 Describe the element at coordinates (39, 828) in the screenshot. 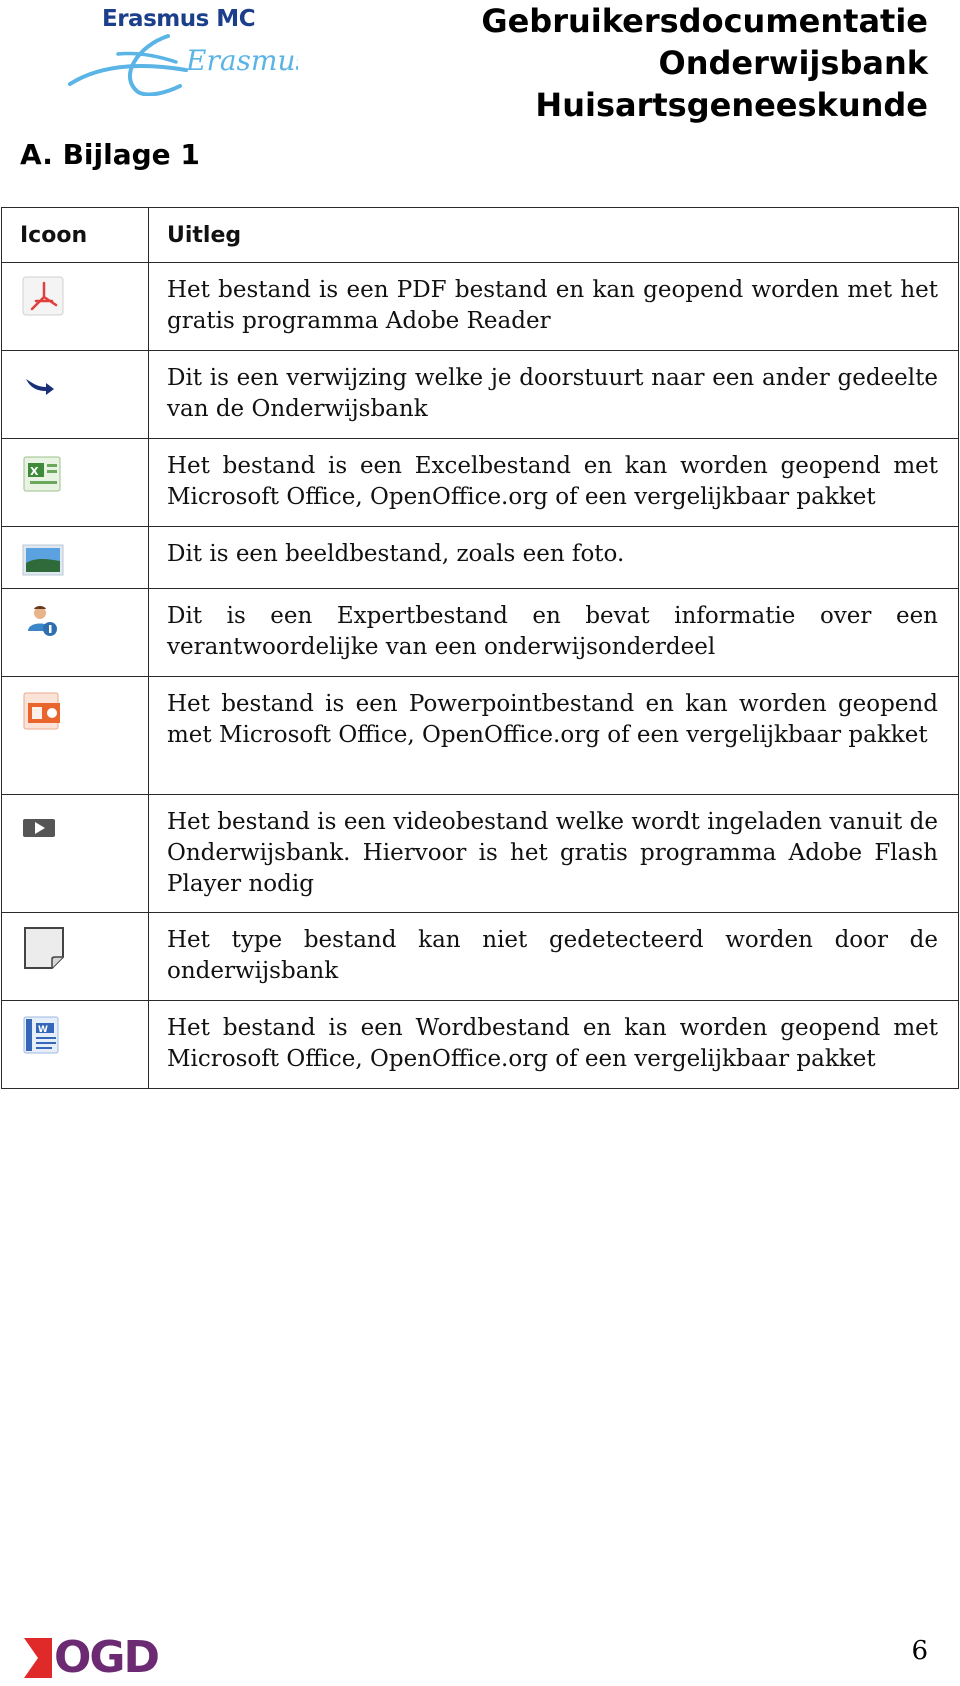

I see `video-icon` at that location.